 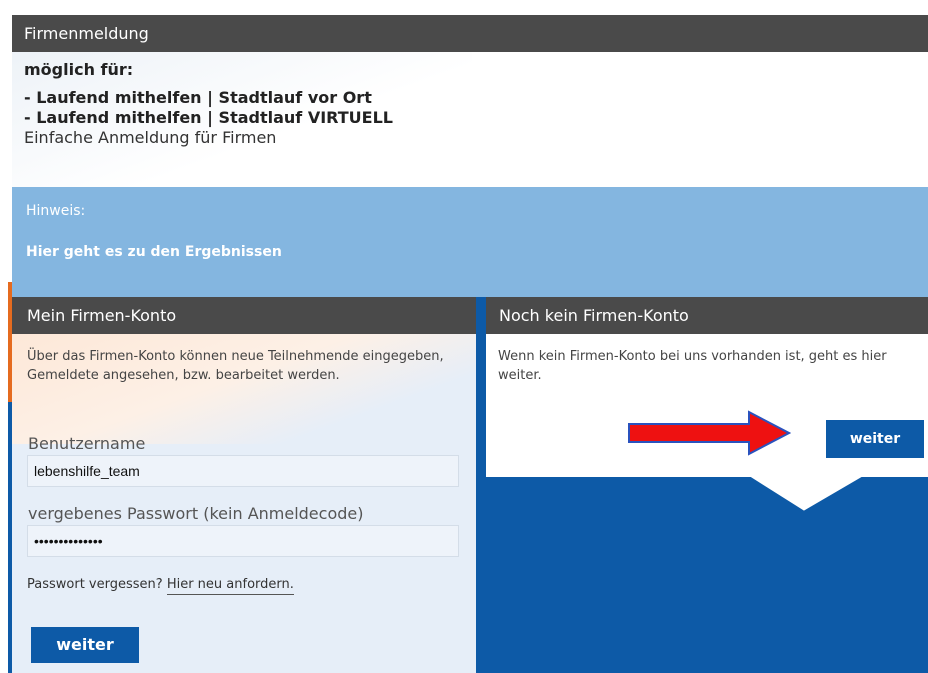 What do you see at coordinates (154, 252) in the screenshot?
I see `results-link: Hier geht es zu den Ergebnissen` at bounding box center [154, 252].